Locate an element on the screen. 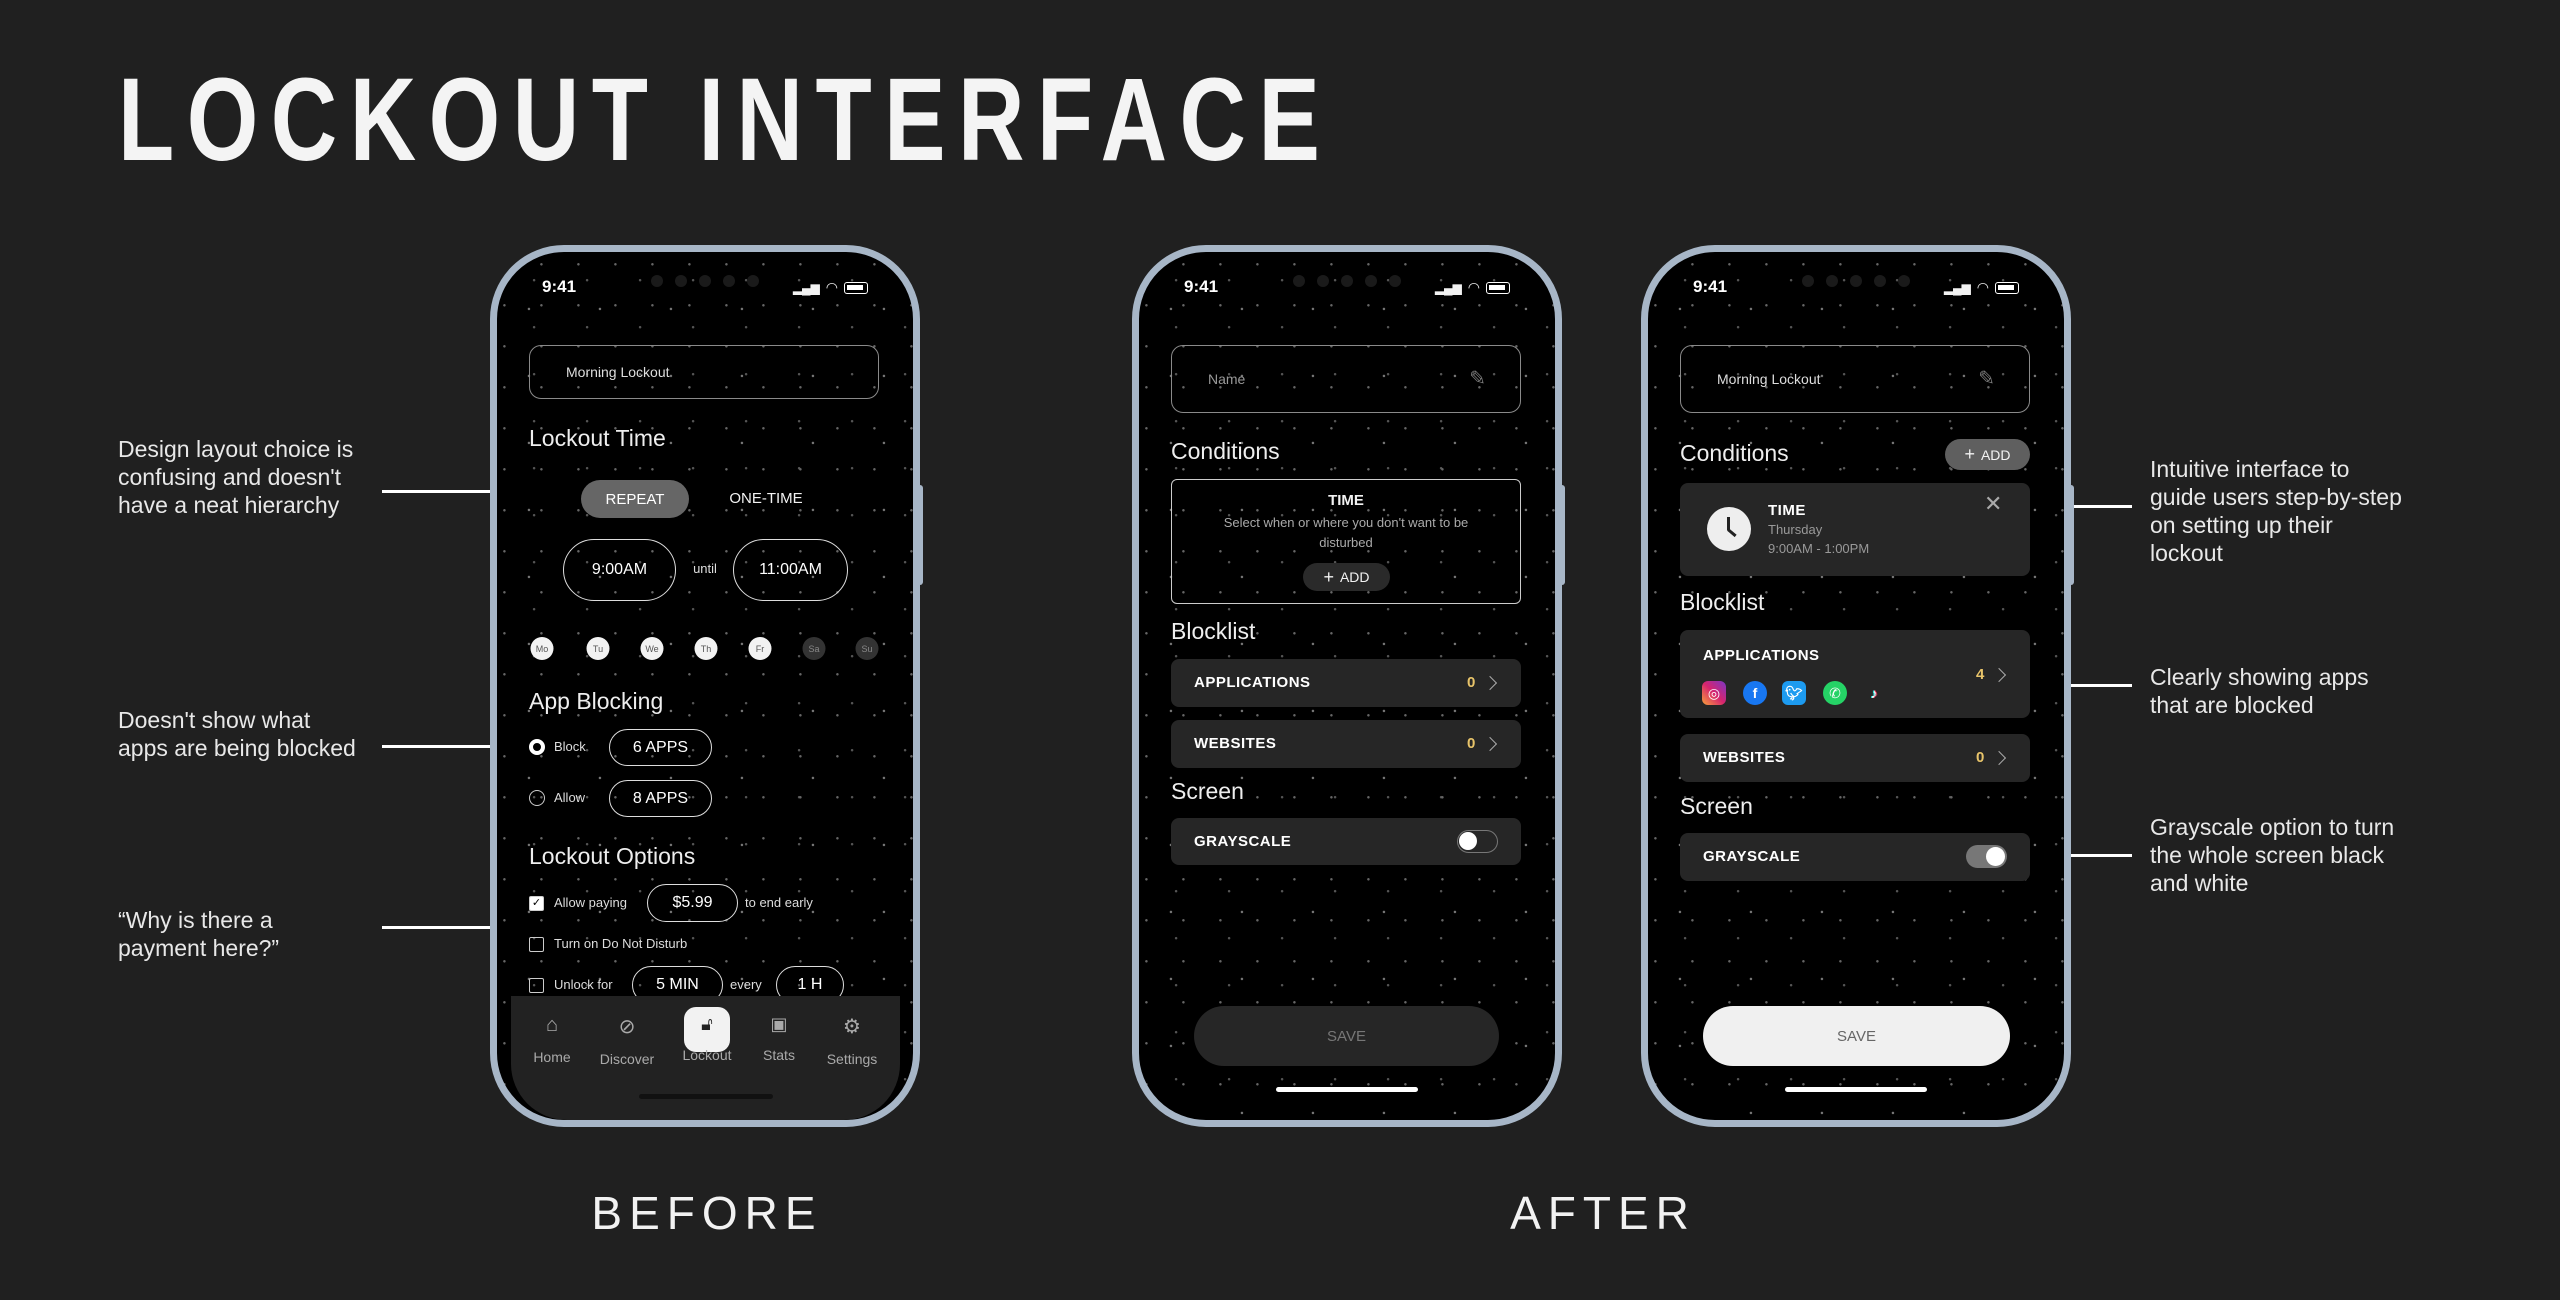  name-input: Morning Lockout ✎ is located at coordinates (1855, 379).